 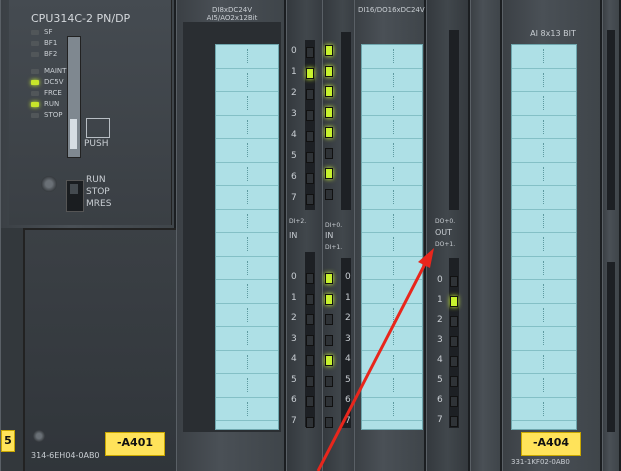 I want to click on arrow-head, so click(x=426, y=258).